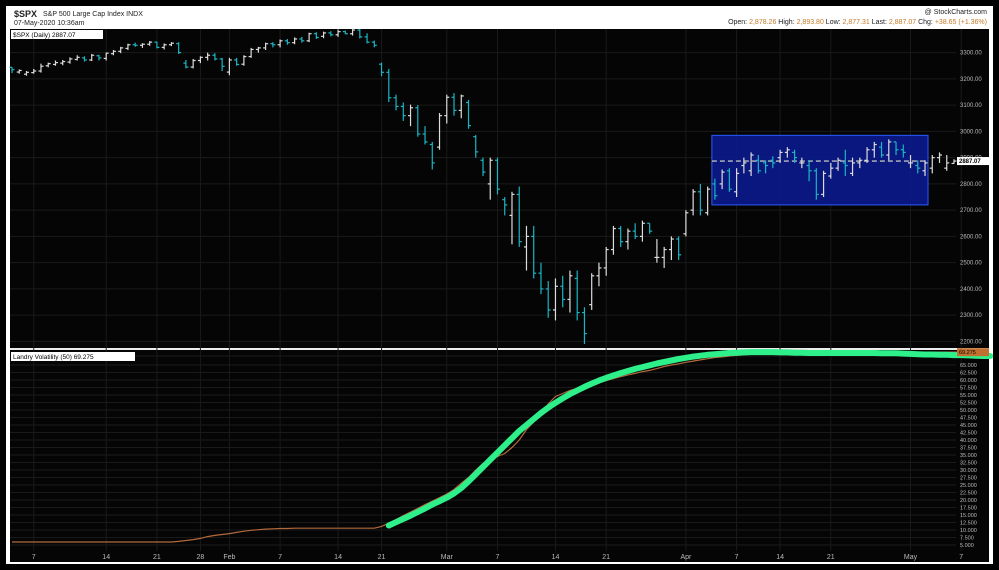 This screenshot has width=999, height=570. What do you see at coordinates (968, 509) in the screenshot?
I see `vol-tick-label: 17.500` at bounding box center [968, 509].